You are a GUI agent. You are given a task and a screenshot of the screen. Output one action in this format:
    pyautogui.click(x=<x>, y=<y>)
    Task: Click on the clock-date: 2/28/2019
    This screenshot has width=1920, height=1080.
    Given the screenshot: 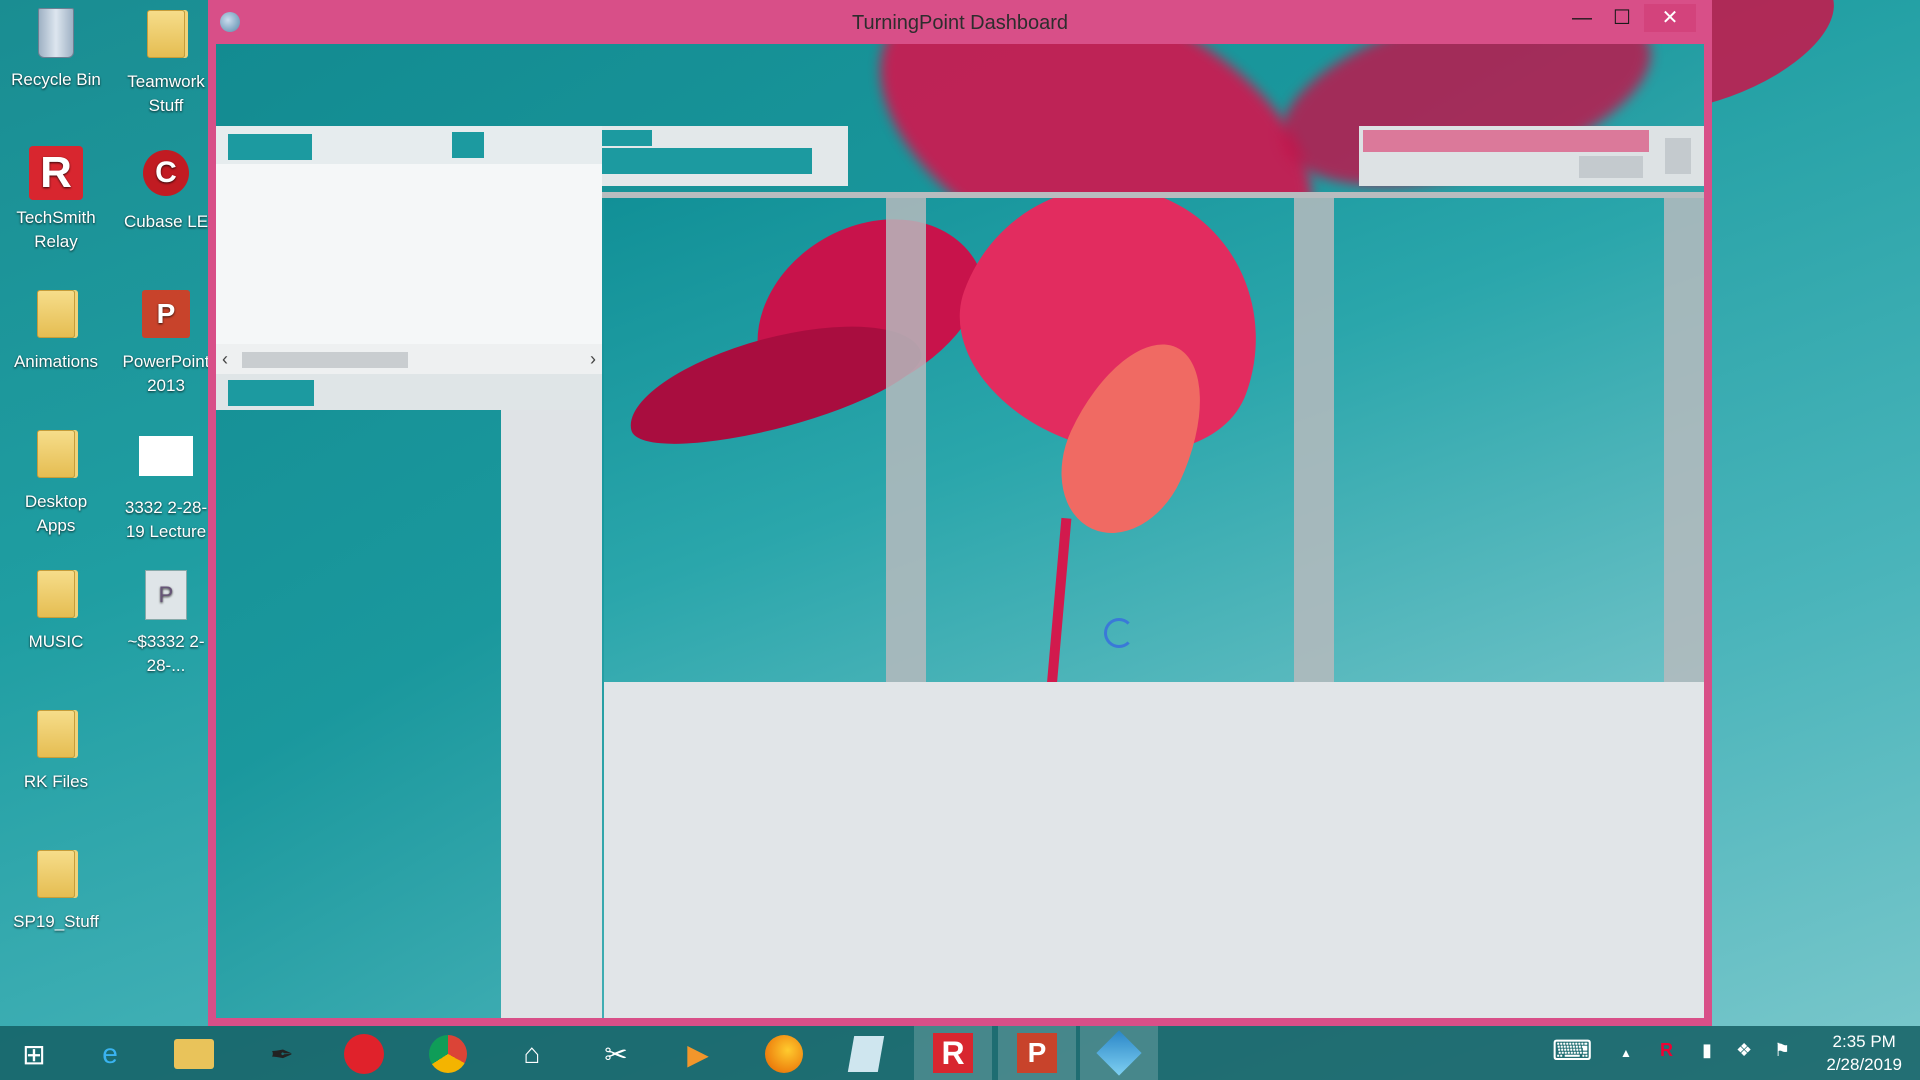 What is the action you would take?
    pyautogui.click(x=1864, y=1064)
    